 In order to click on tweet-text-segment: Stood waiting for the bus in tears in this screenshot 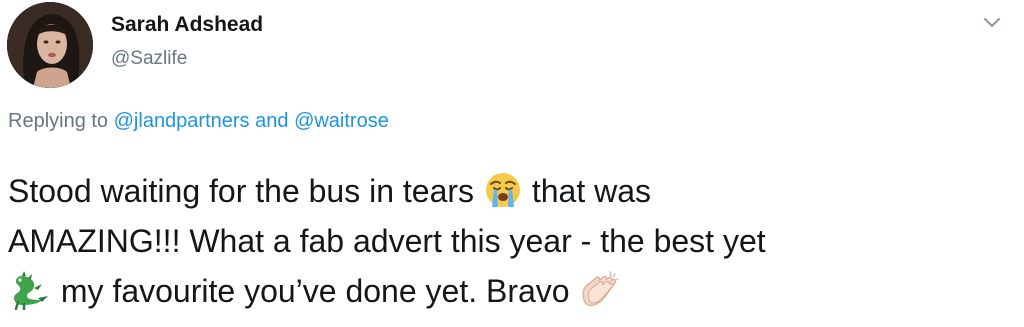, I will do `click(241, 191)`.